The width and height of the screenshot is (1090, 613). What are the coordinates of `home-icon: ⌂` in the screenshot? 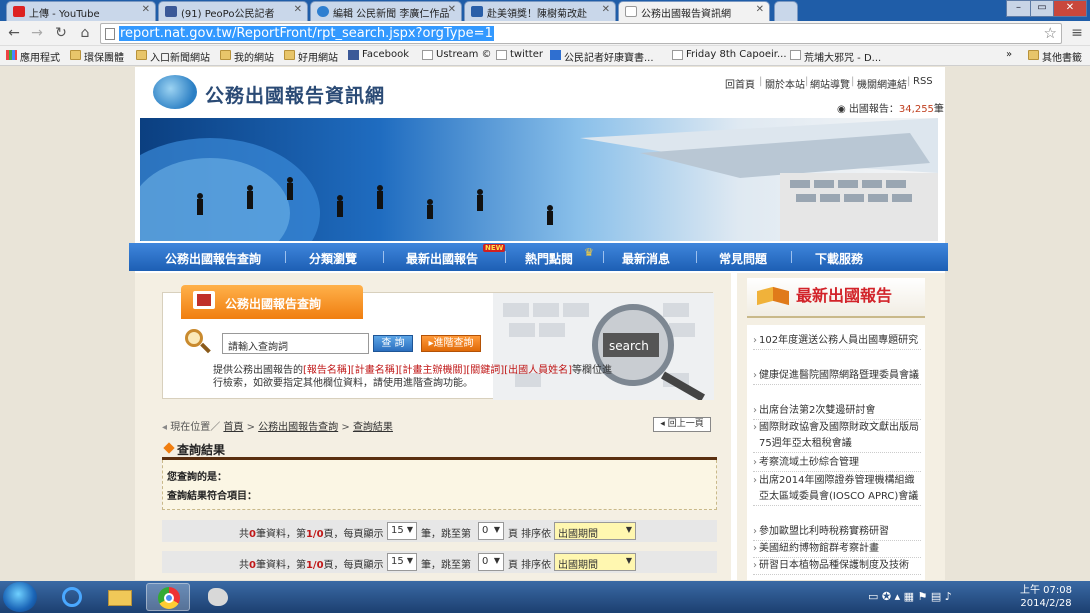 It's located at (85, 34).